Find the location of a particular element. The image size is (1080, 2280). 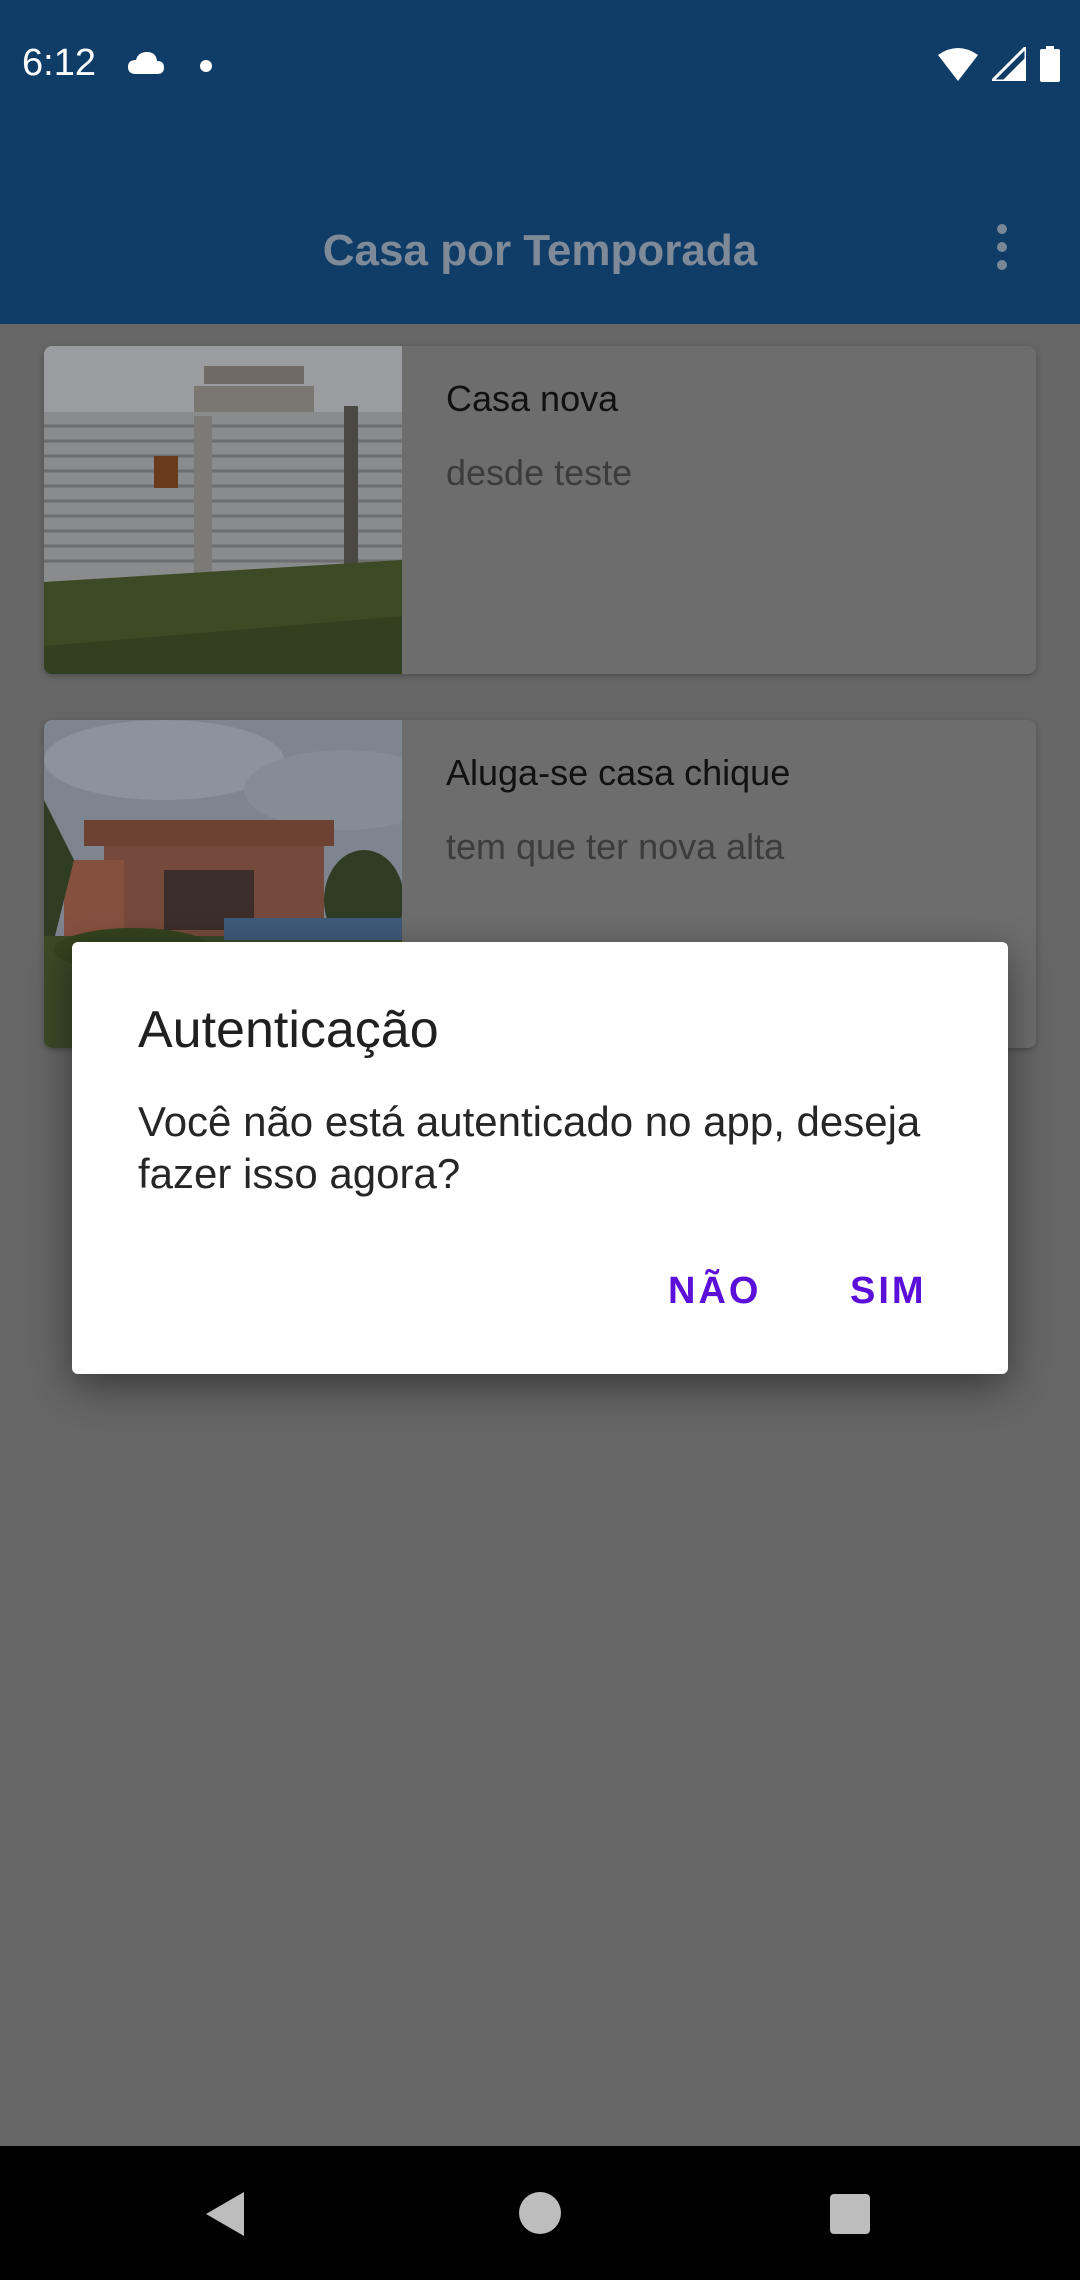

status-bar: 6:12 is located at coordinates (540, 67).